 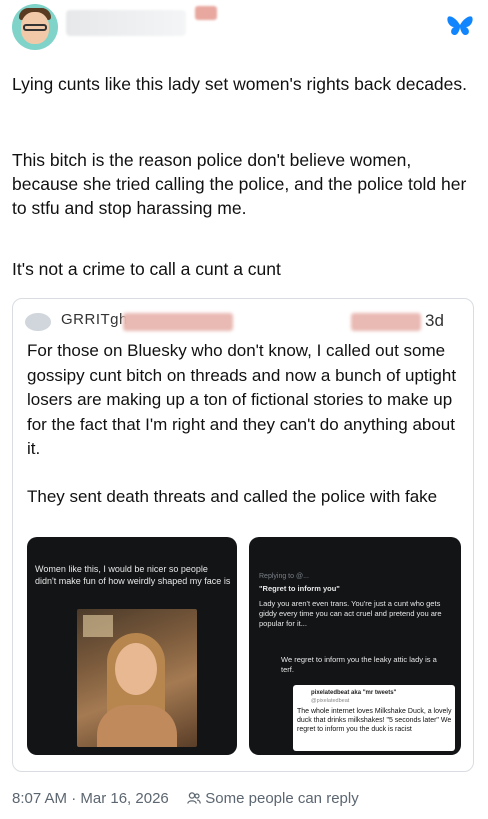 I want to click on quote-avatar, so click(x=38, y=322).